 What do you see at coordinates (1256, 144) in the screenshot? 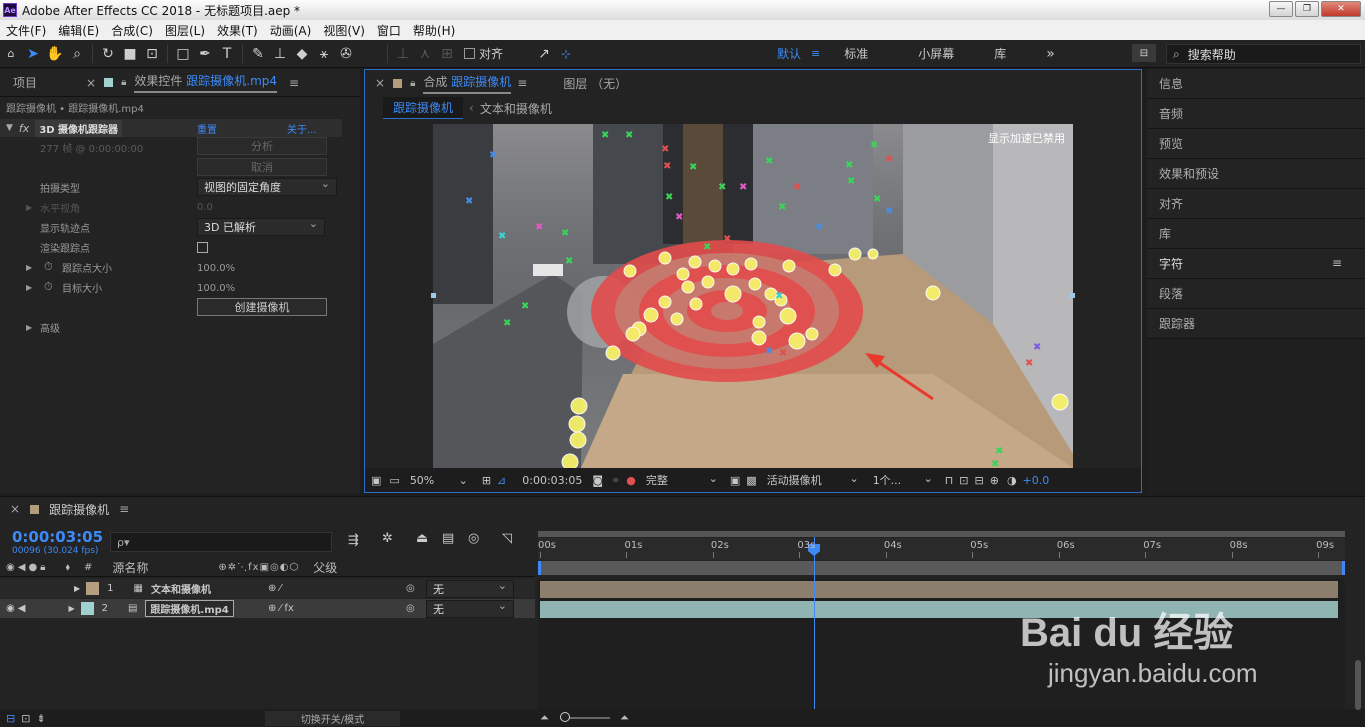
I see `panel-preview: 预览` at bounding box center [1256, 144].